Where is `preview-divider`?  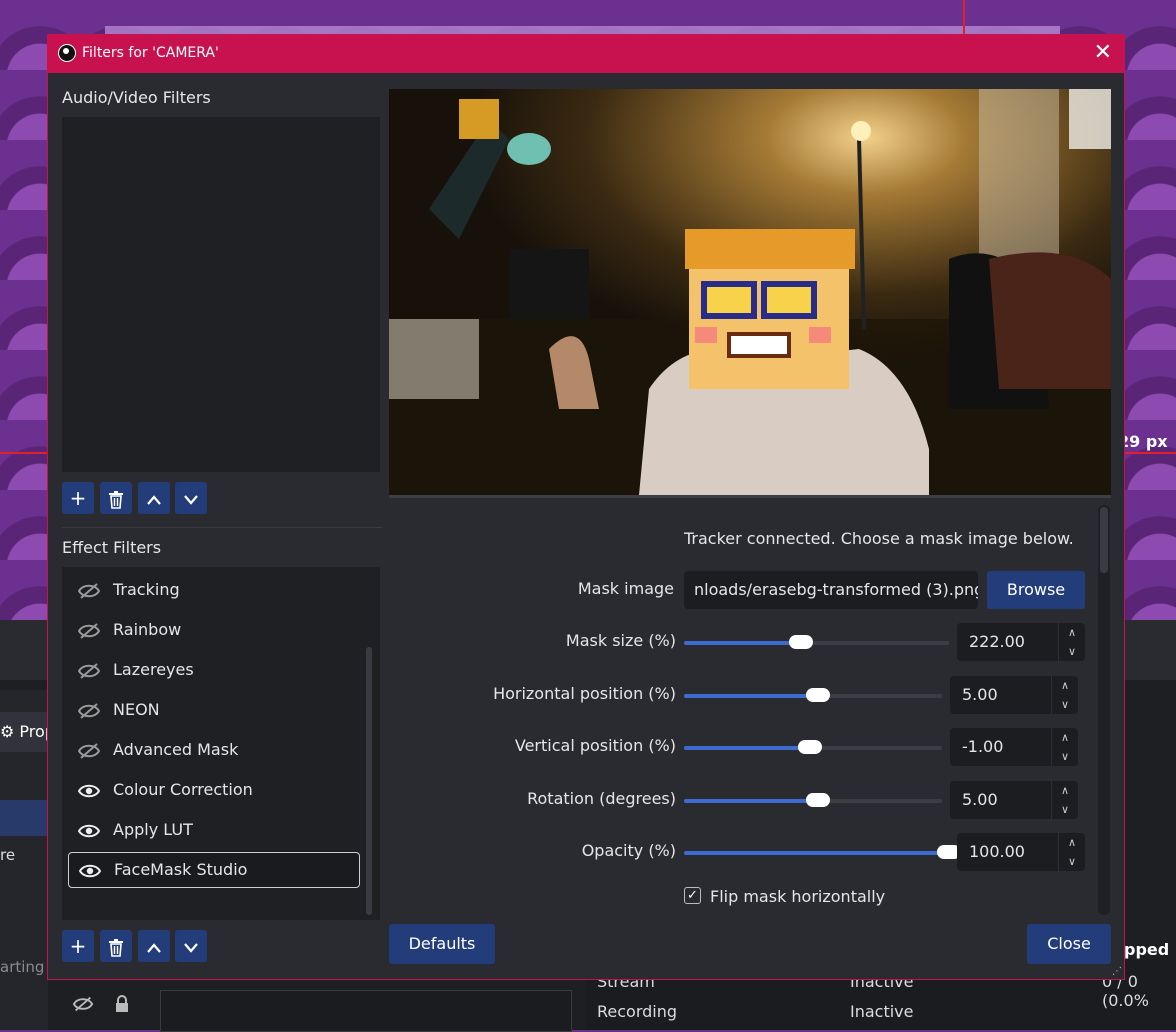 preview-divider is located at coordinates (750, 496).